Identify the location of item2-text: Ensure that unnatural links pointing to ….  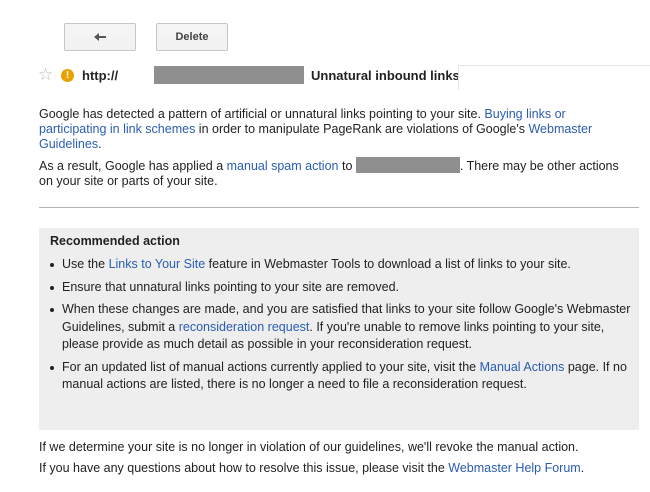
(230, 286).